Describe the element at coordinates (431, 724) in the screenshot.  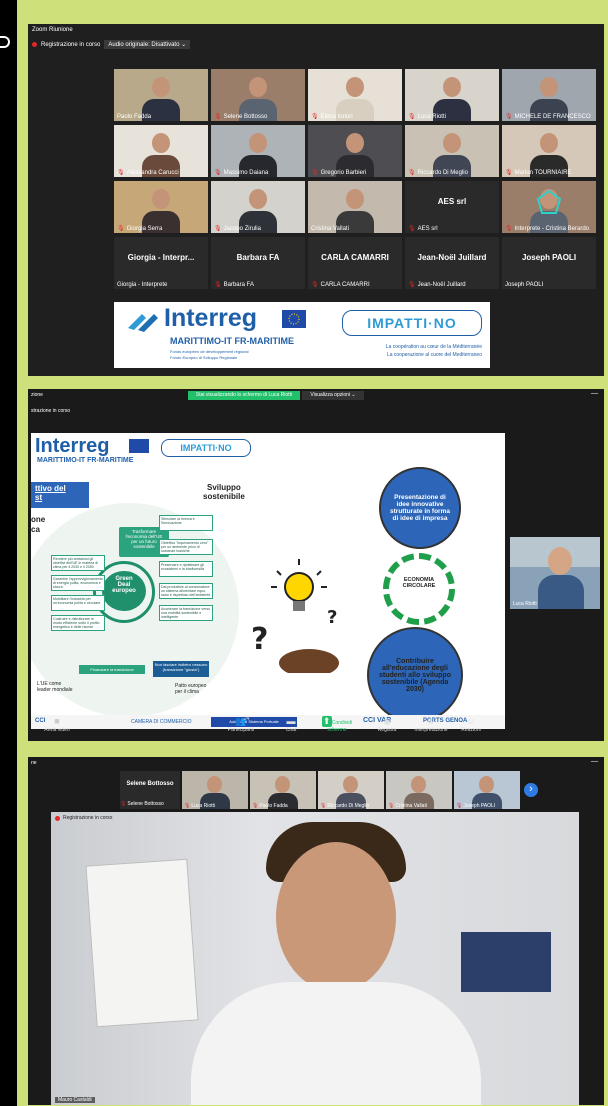
I see `globe-button: ⊕ Interpretazione` at that location.